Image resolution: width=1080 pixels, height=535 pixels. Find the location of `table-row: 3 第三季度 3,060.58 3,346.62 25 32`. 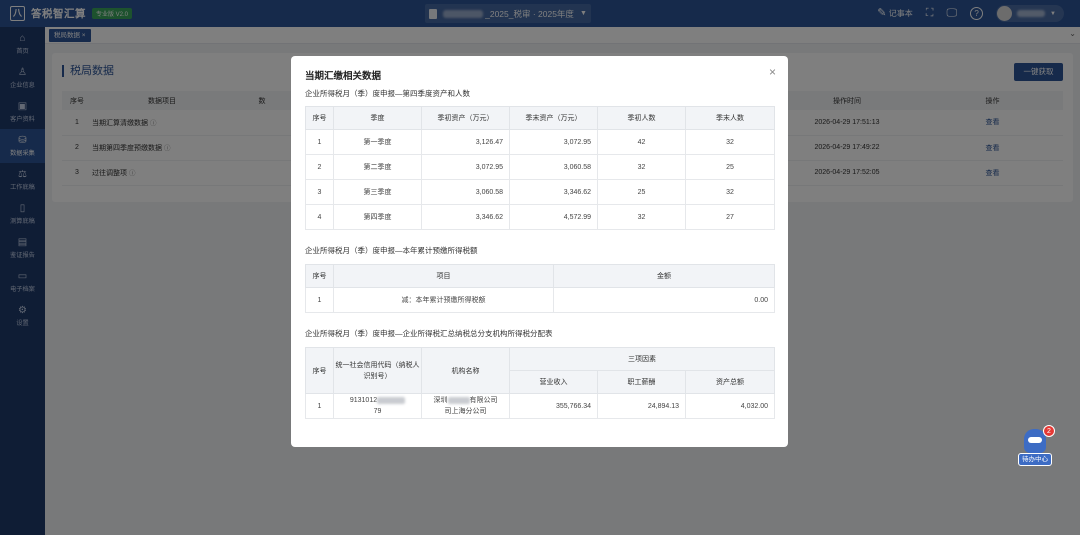

table-row: 3 第三季度 3,060.58 3,346.62 25 32 is located at coordinates (540, 192).